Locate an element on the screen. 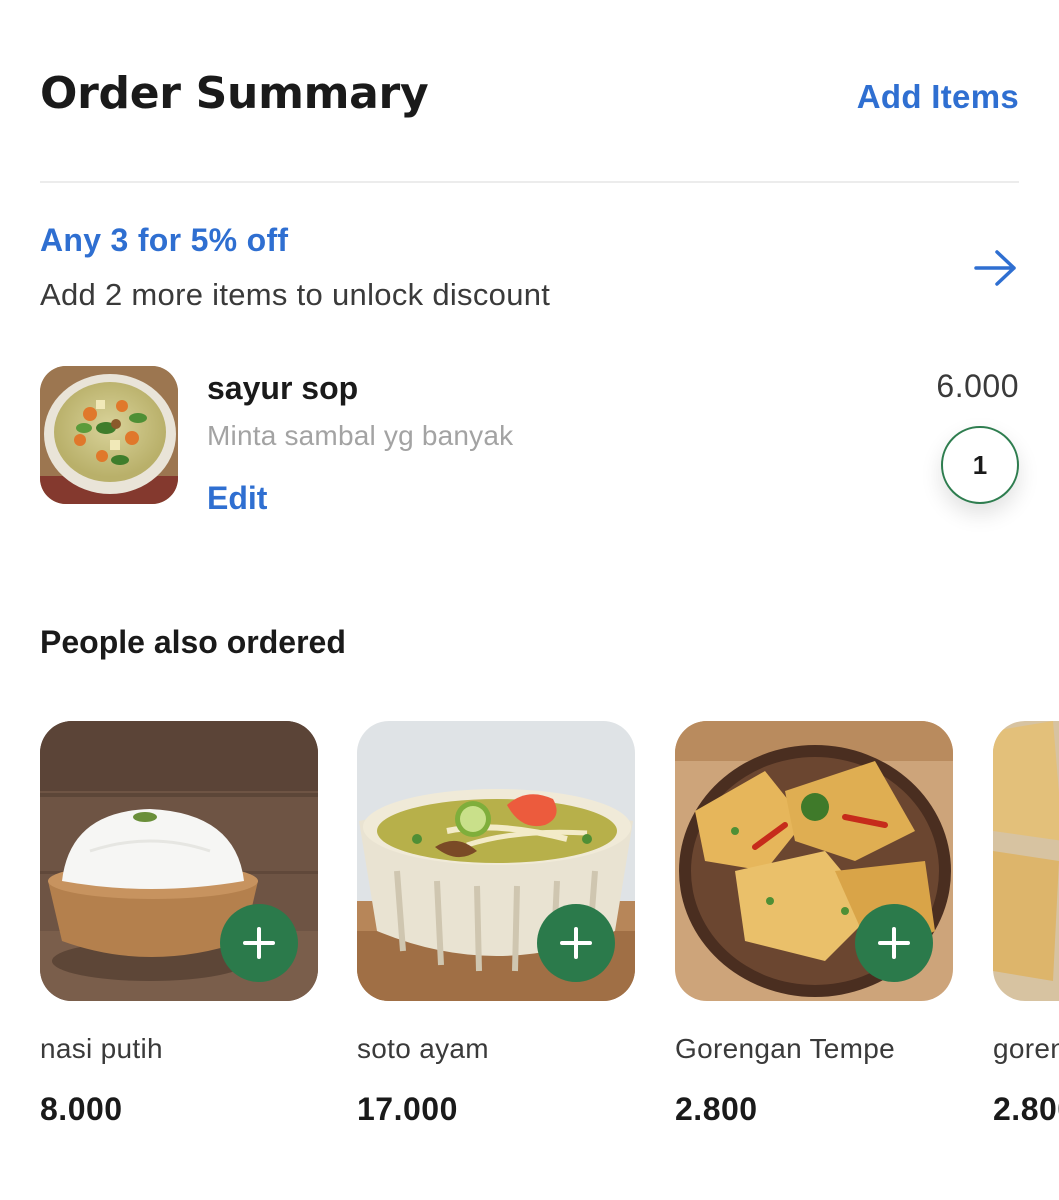 This screenshot has width=1059, height=1200. product-card: gorengan 2.800 is located at coordinates (1026, 931).